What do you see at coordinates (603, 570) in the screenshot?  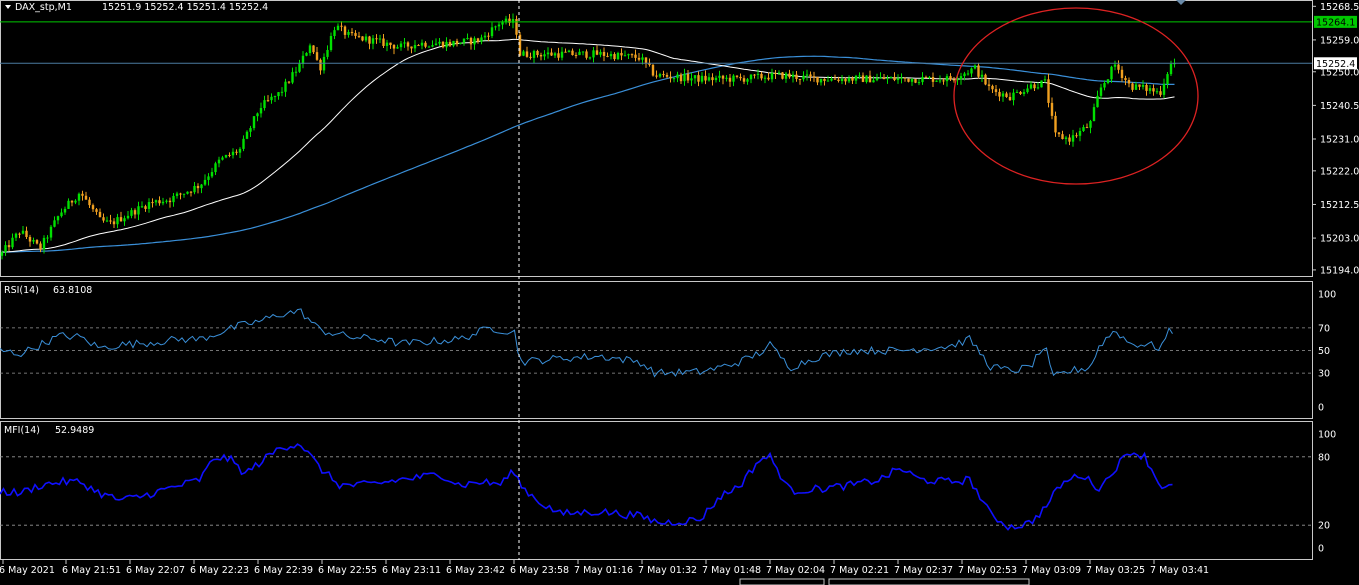 I see `time-tick-label: 7 May 01:16` at bounding box center [603, 570].